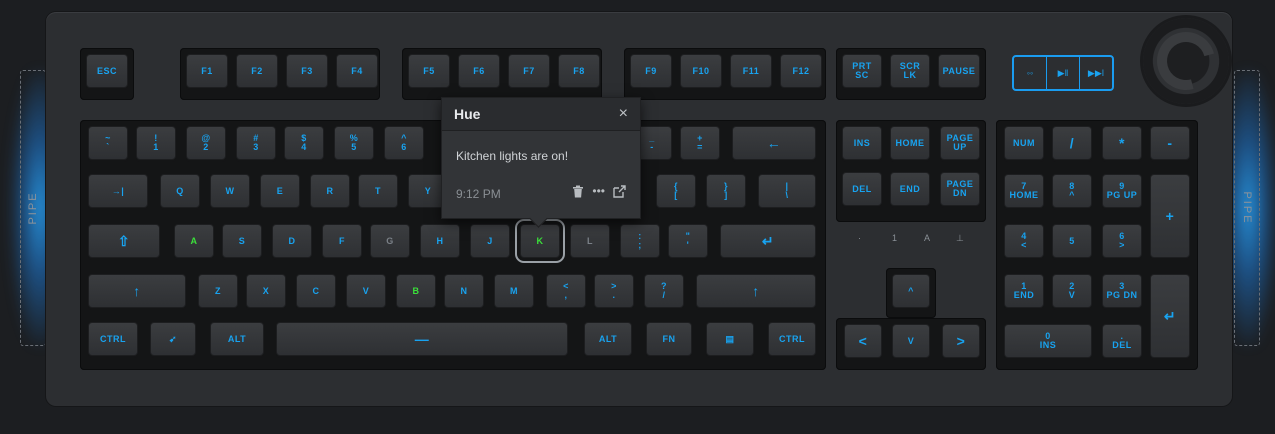 Image resolution: width=1275 pixels, height=434 pixels. Describe the element at coordinates (378, 191) in the screenshot. I see `key-t: T` at that location.